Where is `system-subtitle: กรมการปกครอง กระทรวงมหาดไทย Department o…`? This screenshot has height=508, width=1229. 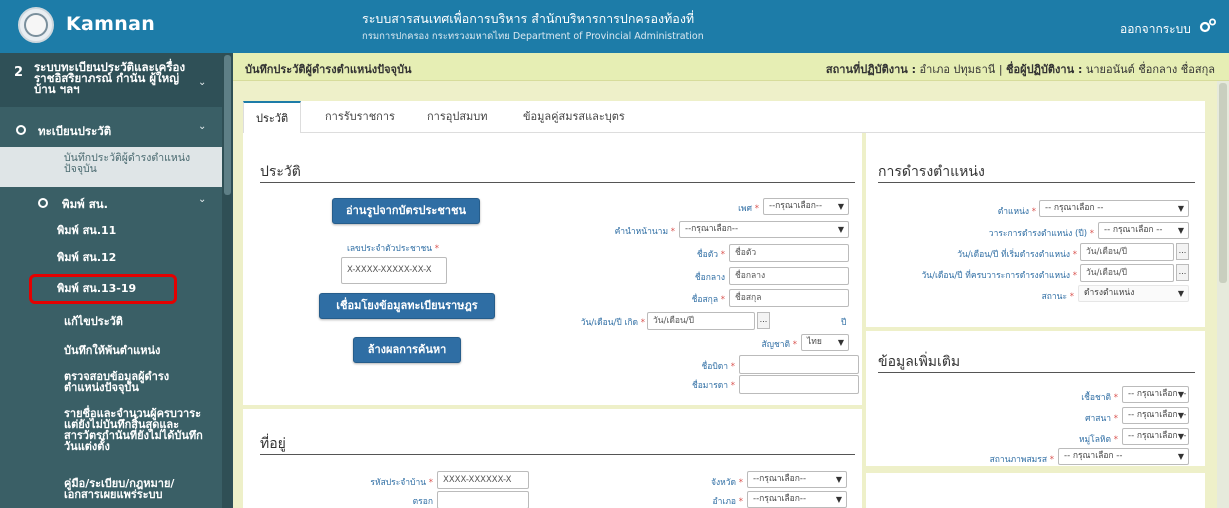
system-subtitle: กรมการปกครอง กระทรวงมหาดไทย Department o… is located at coordinates (533, 36).